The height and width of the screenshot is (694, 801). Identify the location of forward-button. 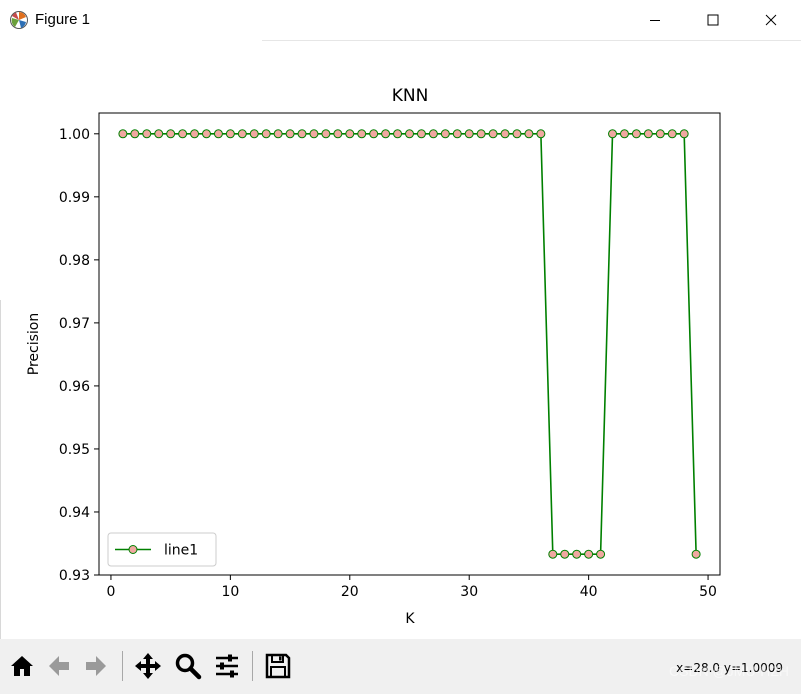
(96, 666).